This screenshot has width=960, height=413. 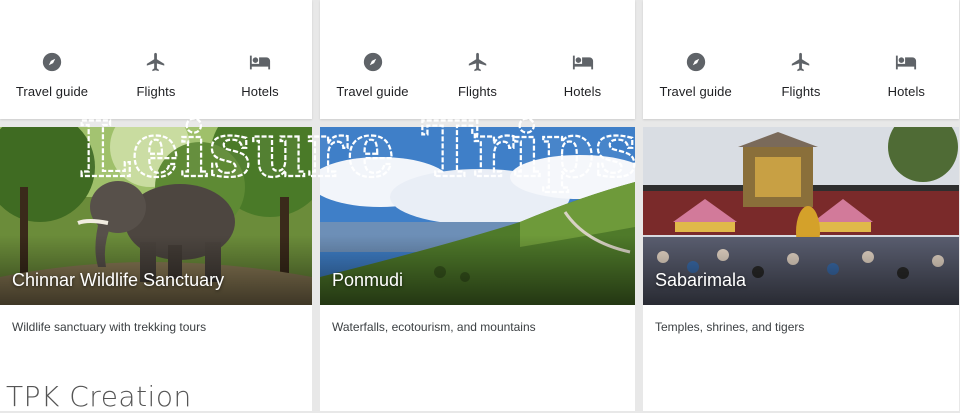 I want to click on place-description: Wildlife sanctuary with trekking tours, so click(x=109, y=327).